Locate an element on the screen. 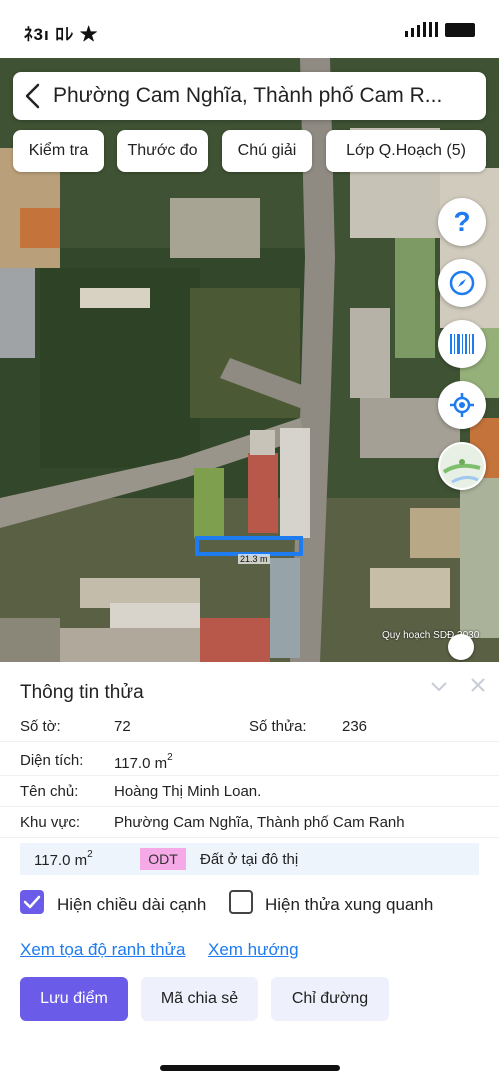 The height and width of the screenshot is (1080, 499). ruler-button: Thước đo is located at coordinates (162, 151).